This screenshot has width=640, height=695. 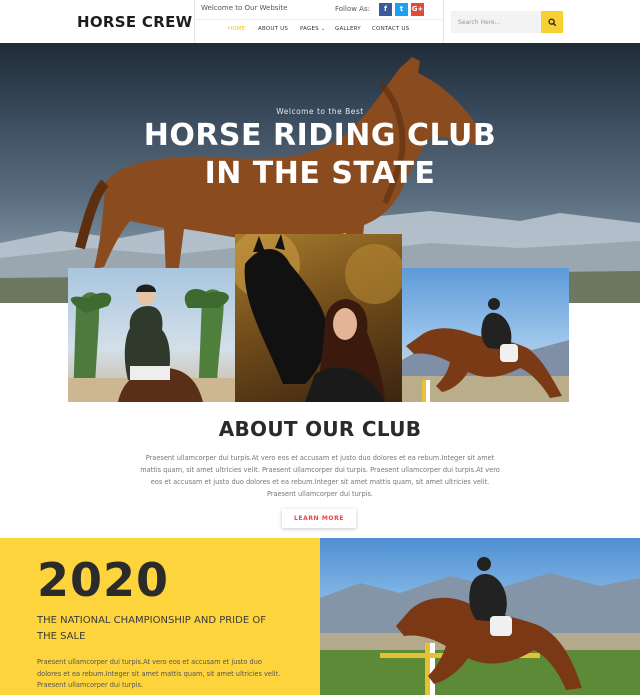 What do you see at coordinates (134, 22) in the screenshot?
I see `site-logo: HORSE CREW` at bounding box center [134, 22].